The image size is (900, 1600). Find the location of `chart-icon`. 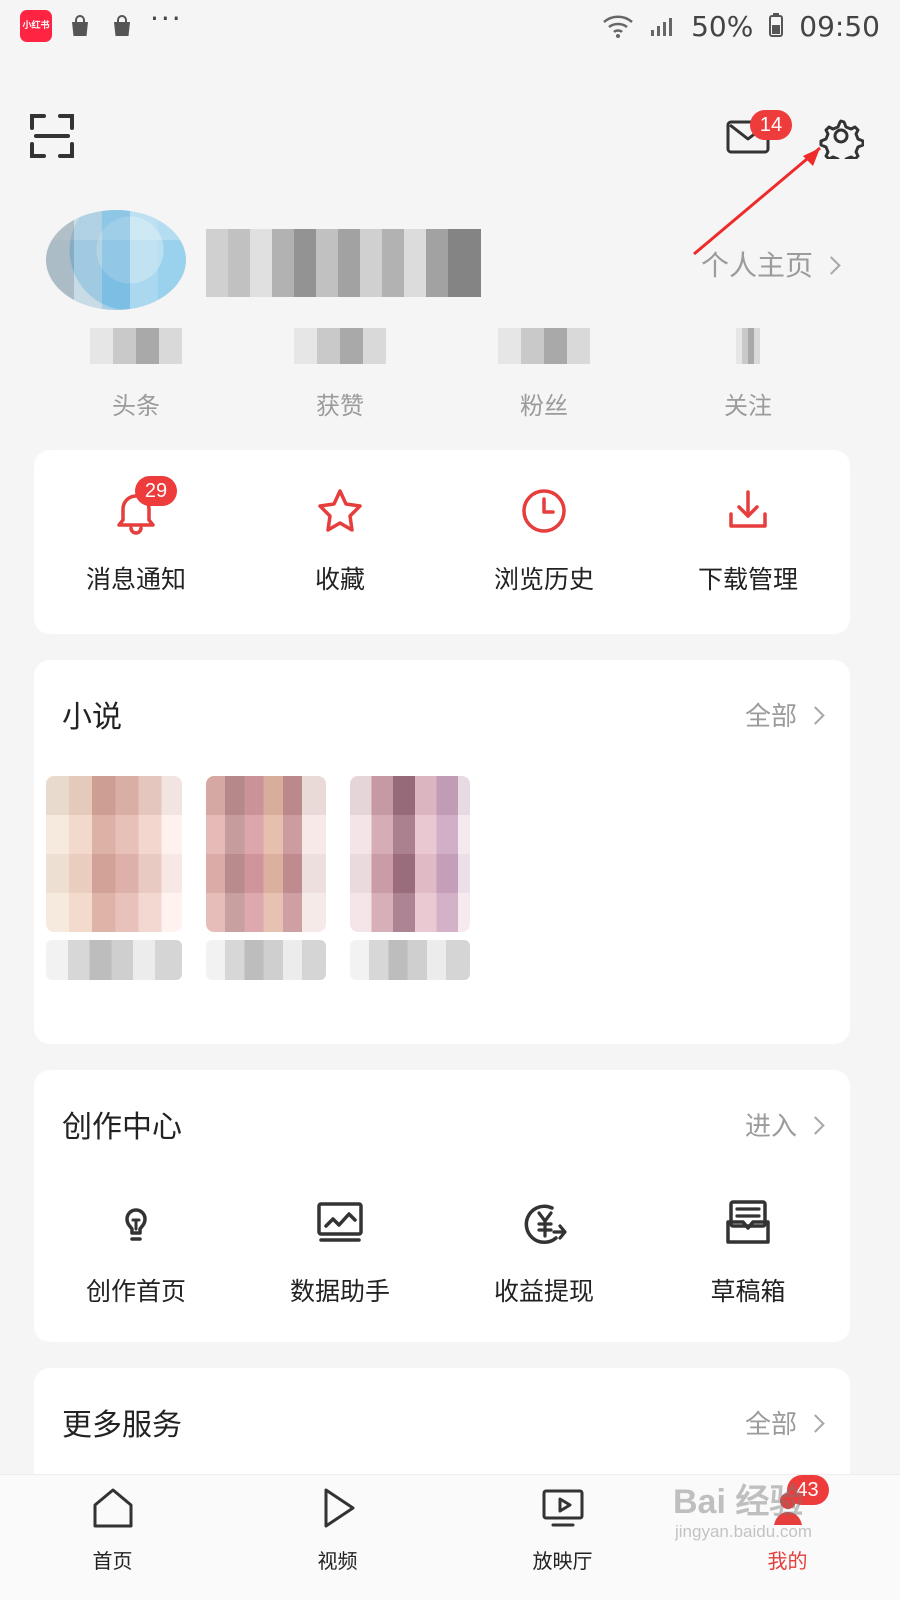

chart-icon is located at coordinates (340, 1223).